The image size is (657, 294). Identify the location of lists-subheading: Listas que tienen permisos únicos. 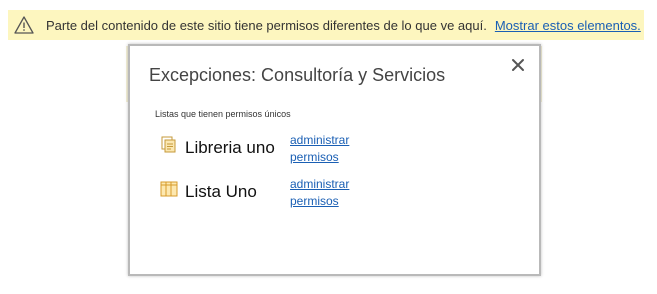
(223, 114).